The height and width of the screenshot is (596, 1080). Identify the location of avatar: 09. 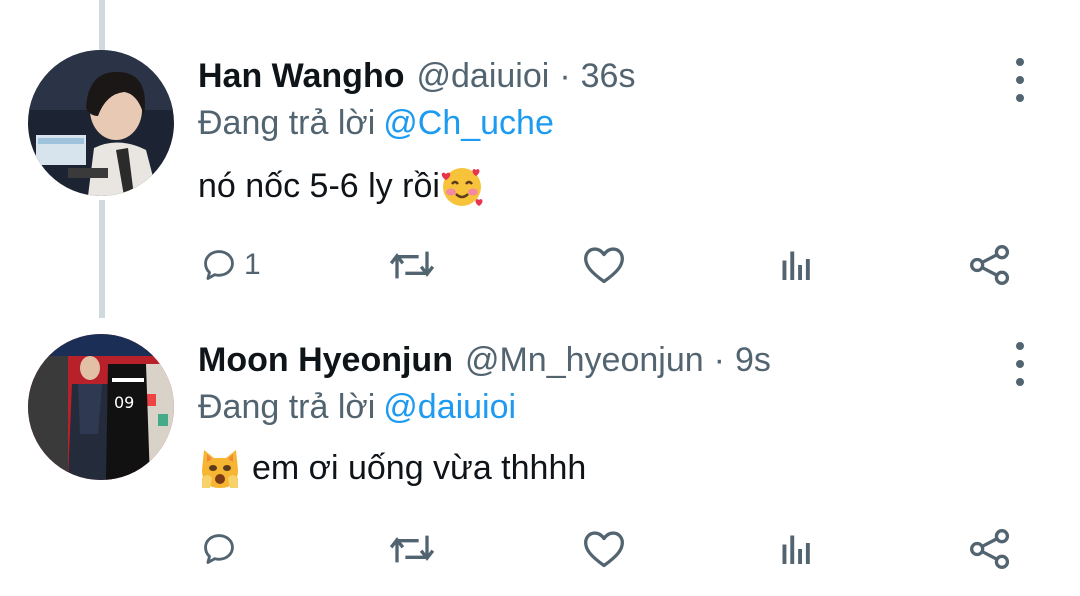
(101, 407).